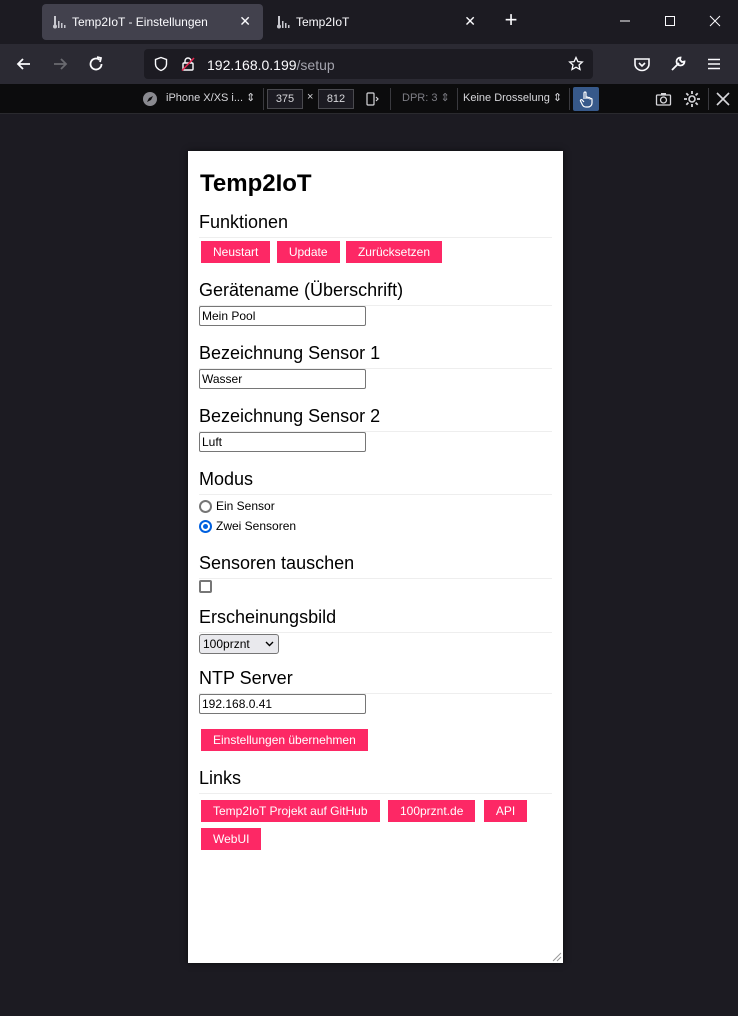  I want to click on webui-link-button: WebUI, so click(231, 839).